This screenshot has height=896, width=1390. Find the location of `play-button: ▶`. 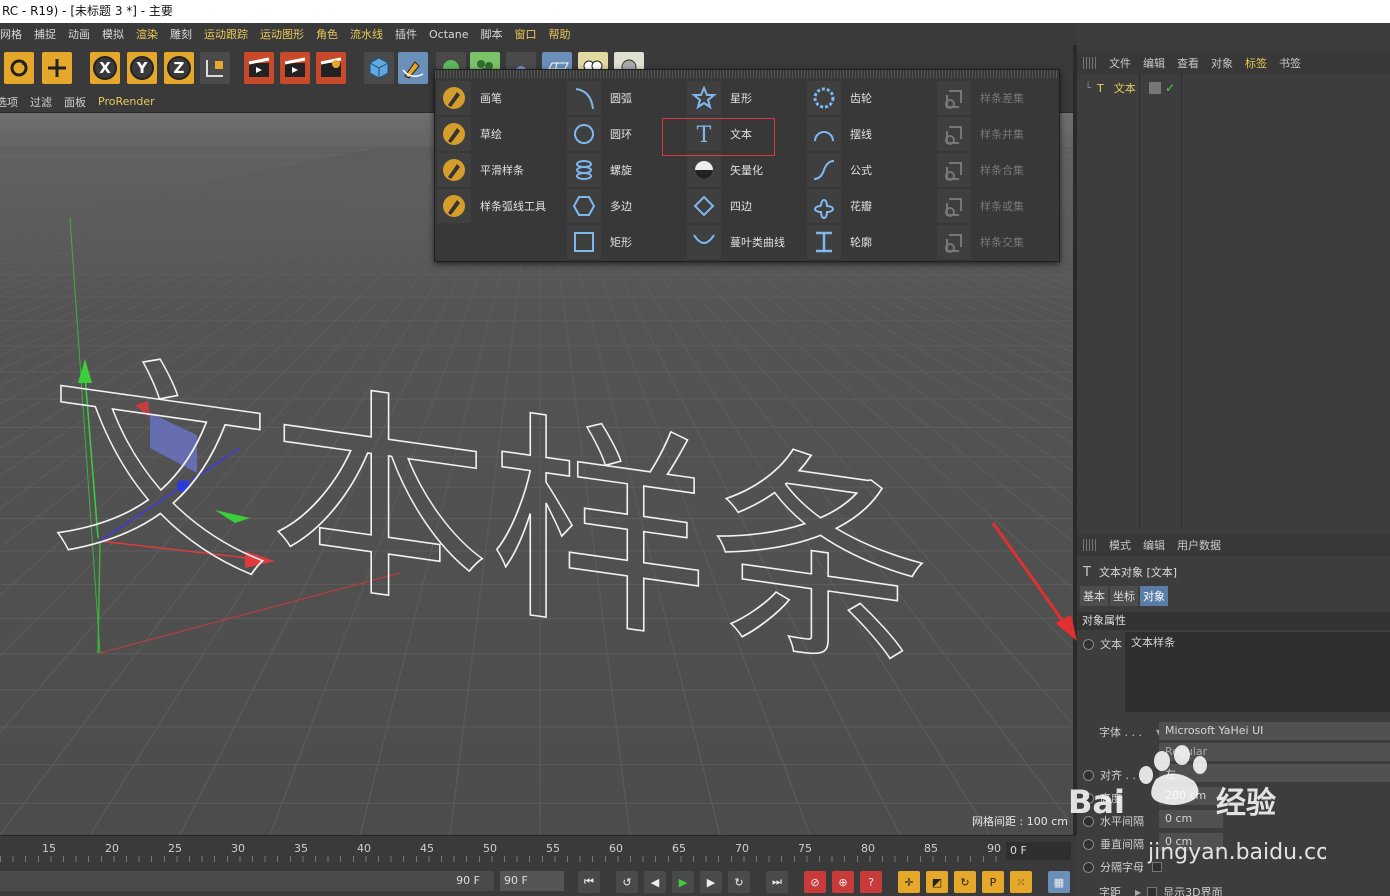

play-button: ▶ is located at coordinates (683, 882).